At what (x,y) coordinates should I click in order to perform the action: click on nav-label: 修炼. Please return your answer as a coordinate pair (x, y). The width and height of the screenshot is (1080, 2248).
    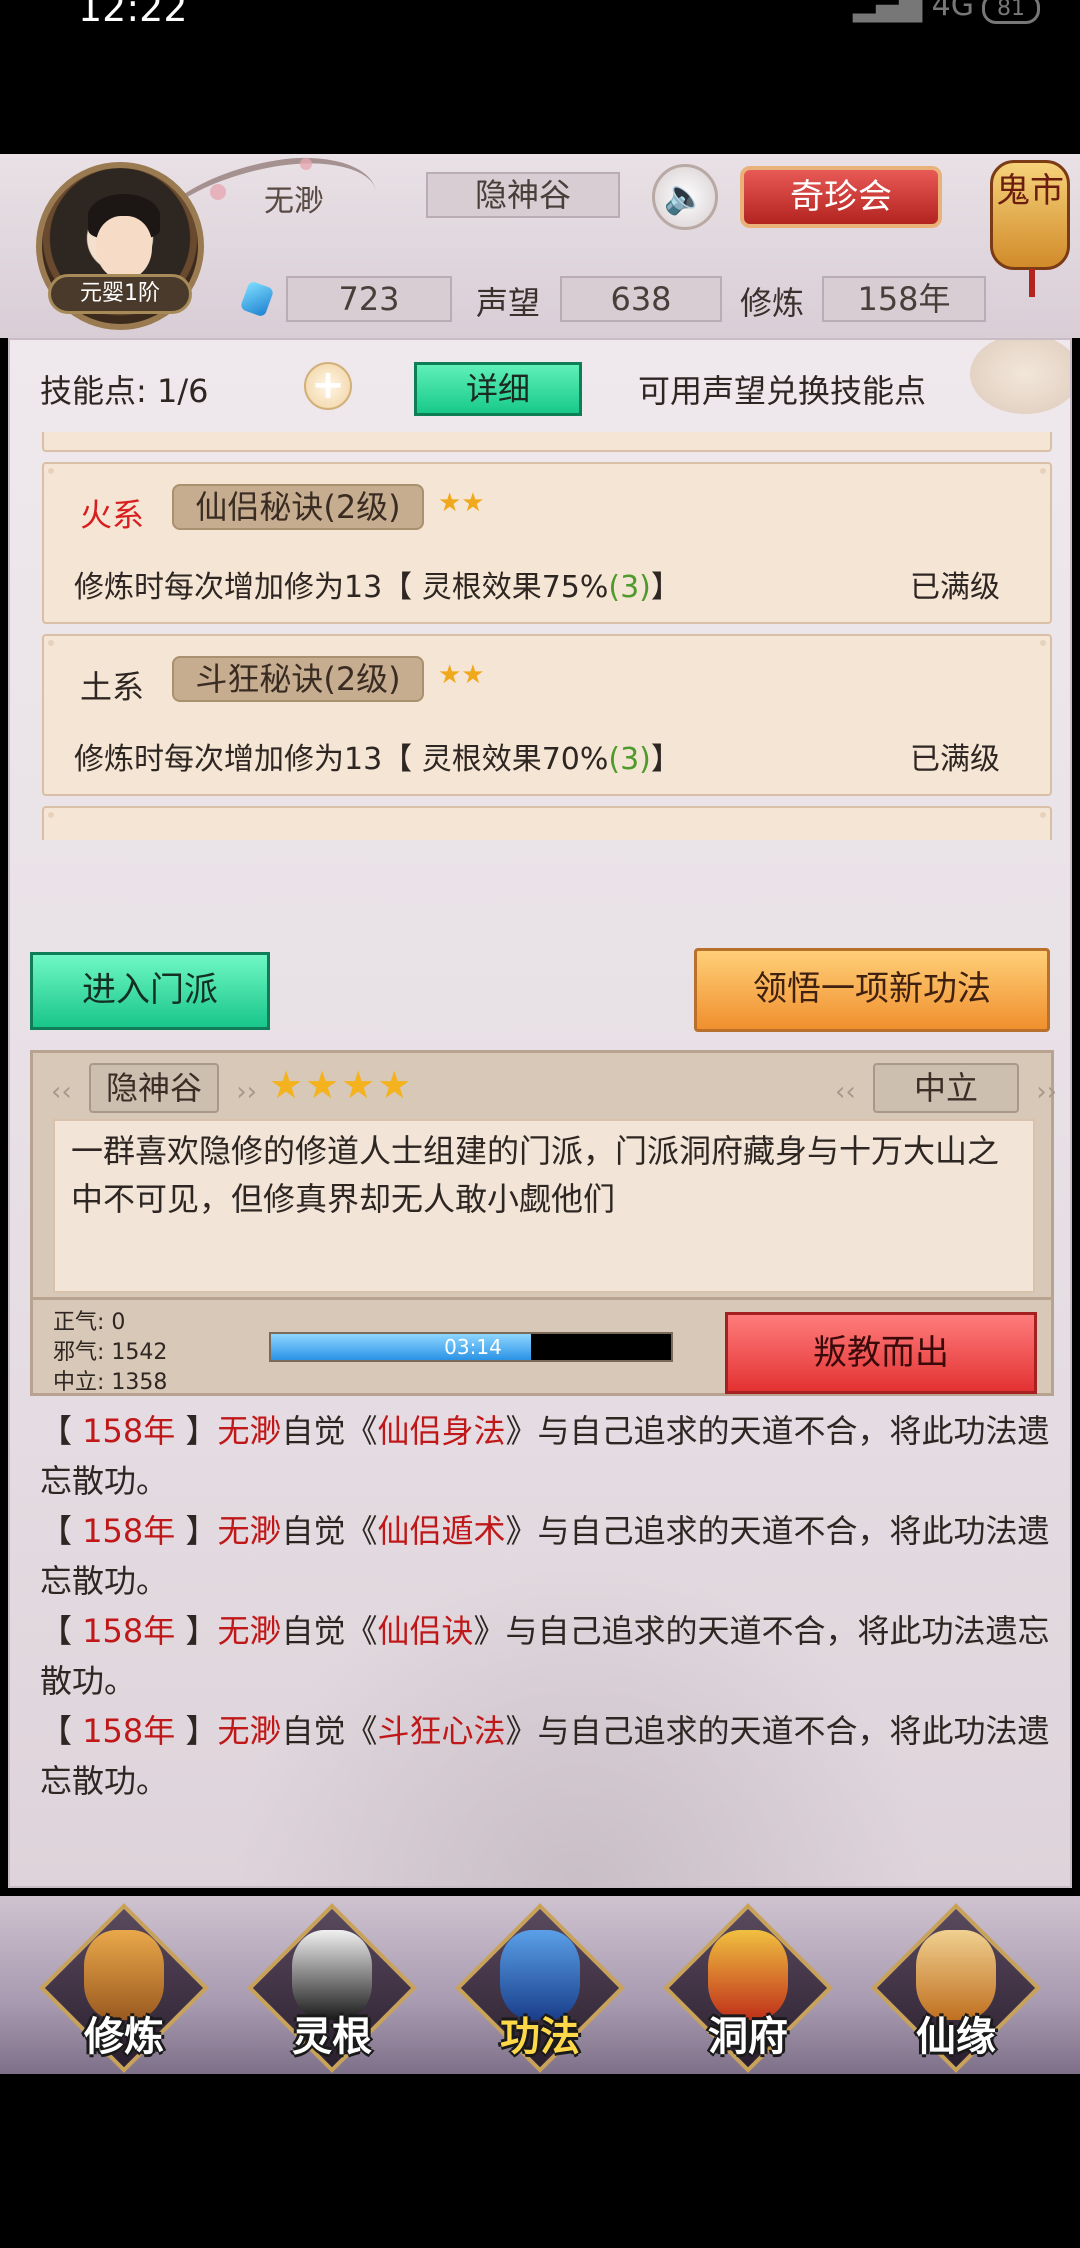
    Looking at the image, I should click on (124, 2037).